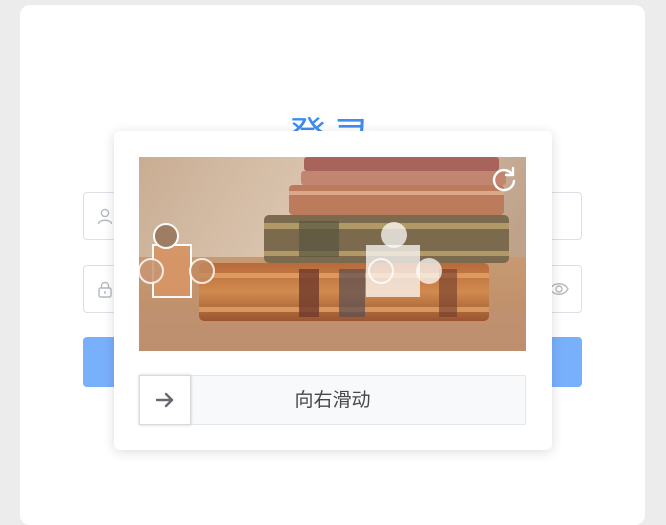 Image resolution: width=666 pixels, height=525 pixels. I want to click on slider-handle, so click(165, 400).